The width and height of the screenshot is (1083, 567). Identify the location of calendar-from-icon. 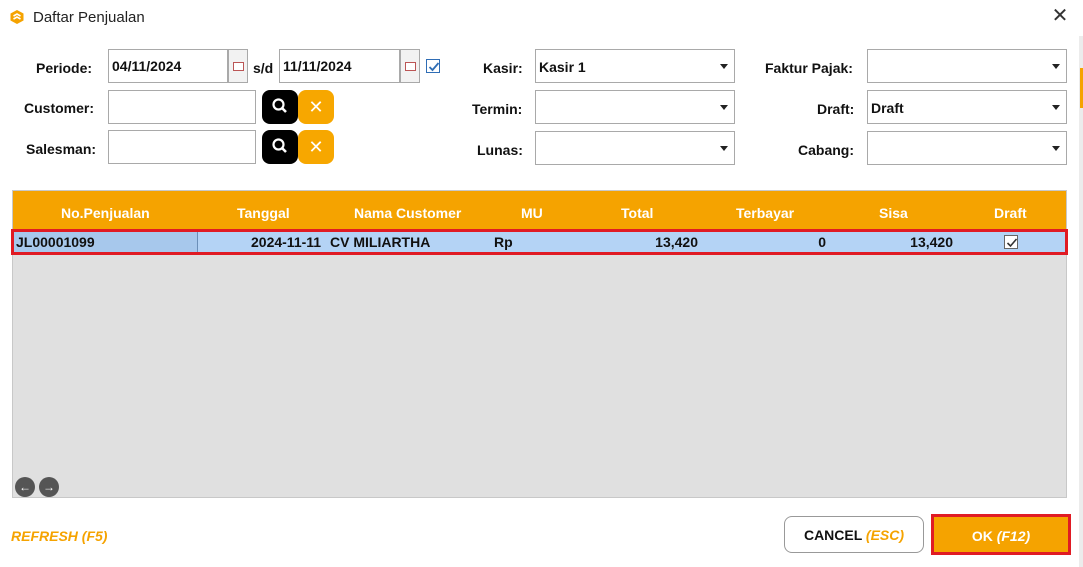
(238, 66).